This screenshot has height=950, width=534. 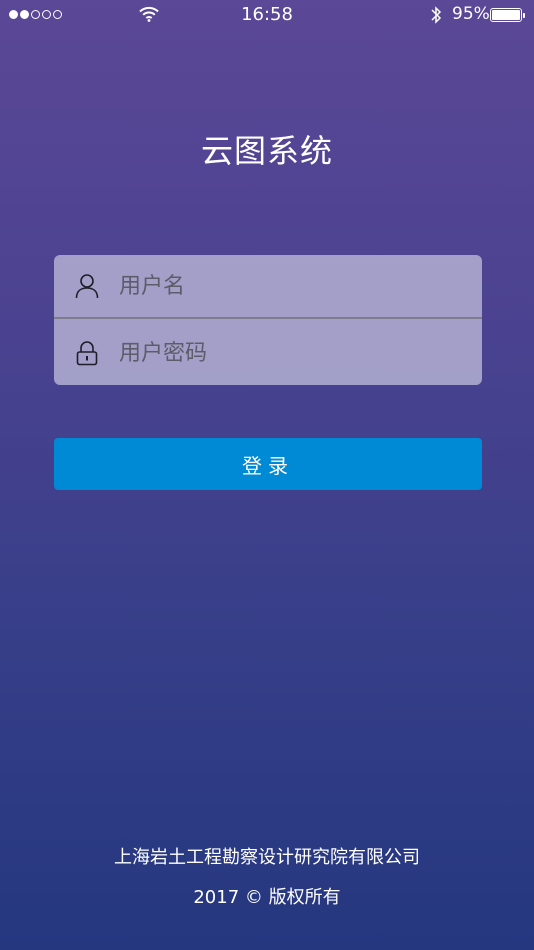 What do you see at coordinates (284, 353) in the screenshot?
I see `password-input` at bounding box center [284, 353].